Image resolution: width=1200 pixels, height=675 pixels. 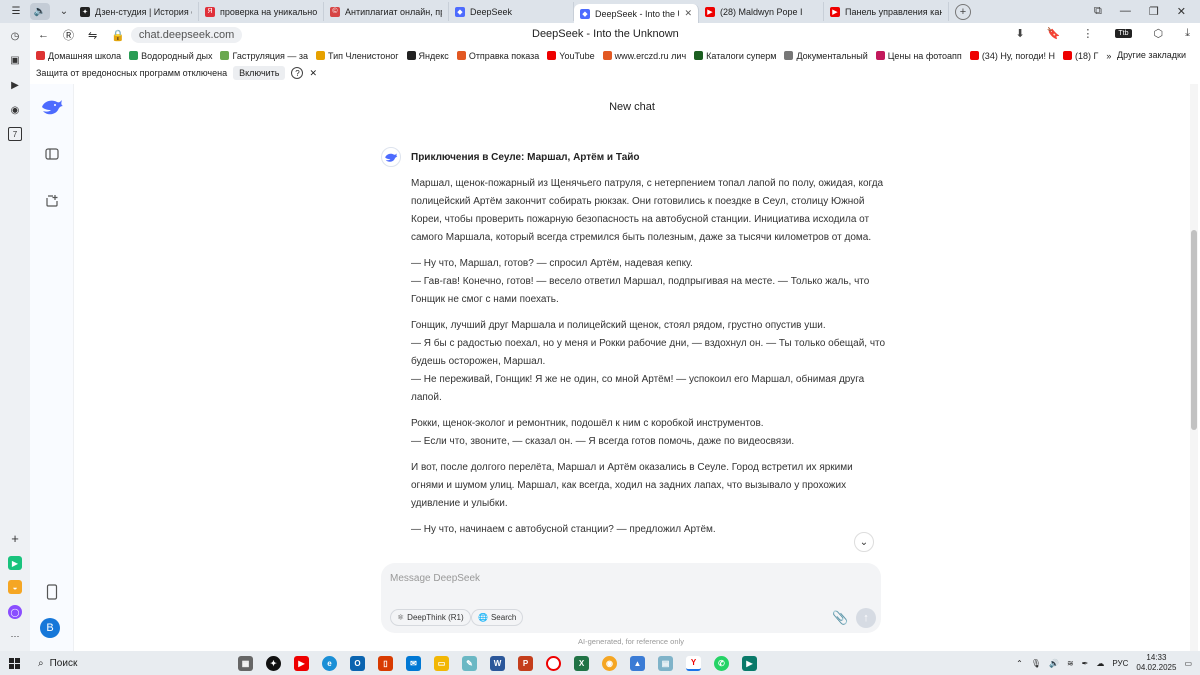 What do you see at coordinates (64, 11) in the screenshot?
I see `chevron-down-icon: ⌄` at bounding box center [64, 11].